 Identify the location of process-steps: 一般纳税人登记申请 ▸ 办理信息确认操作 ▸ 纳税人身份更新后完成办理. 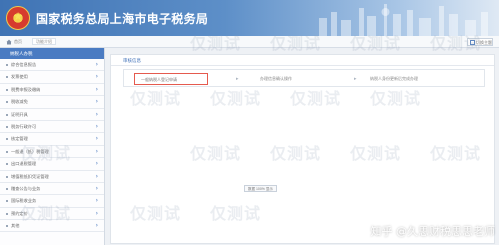
(304, 78).